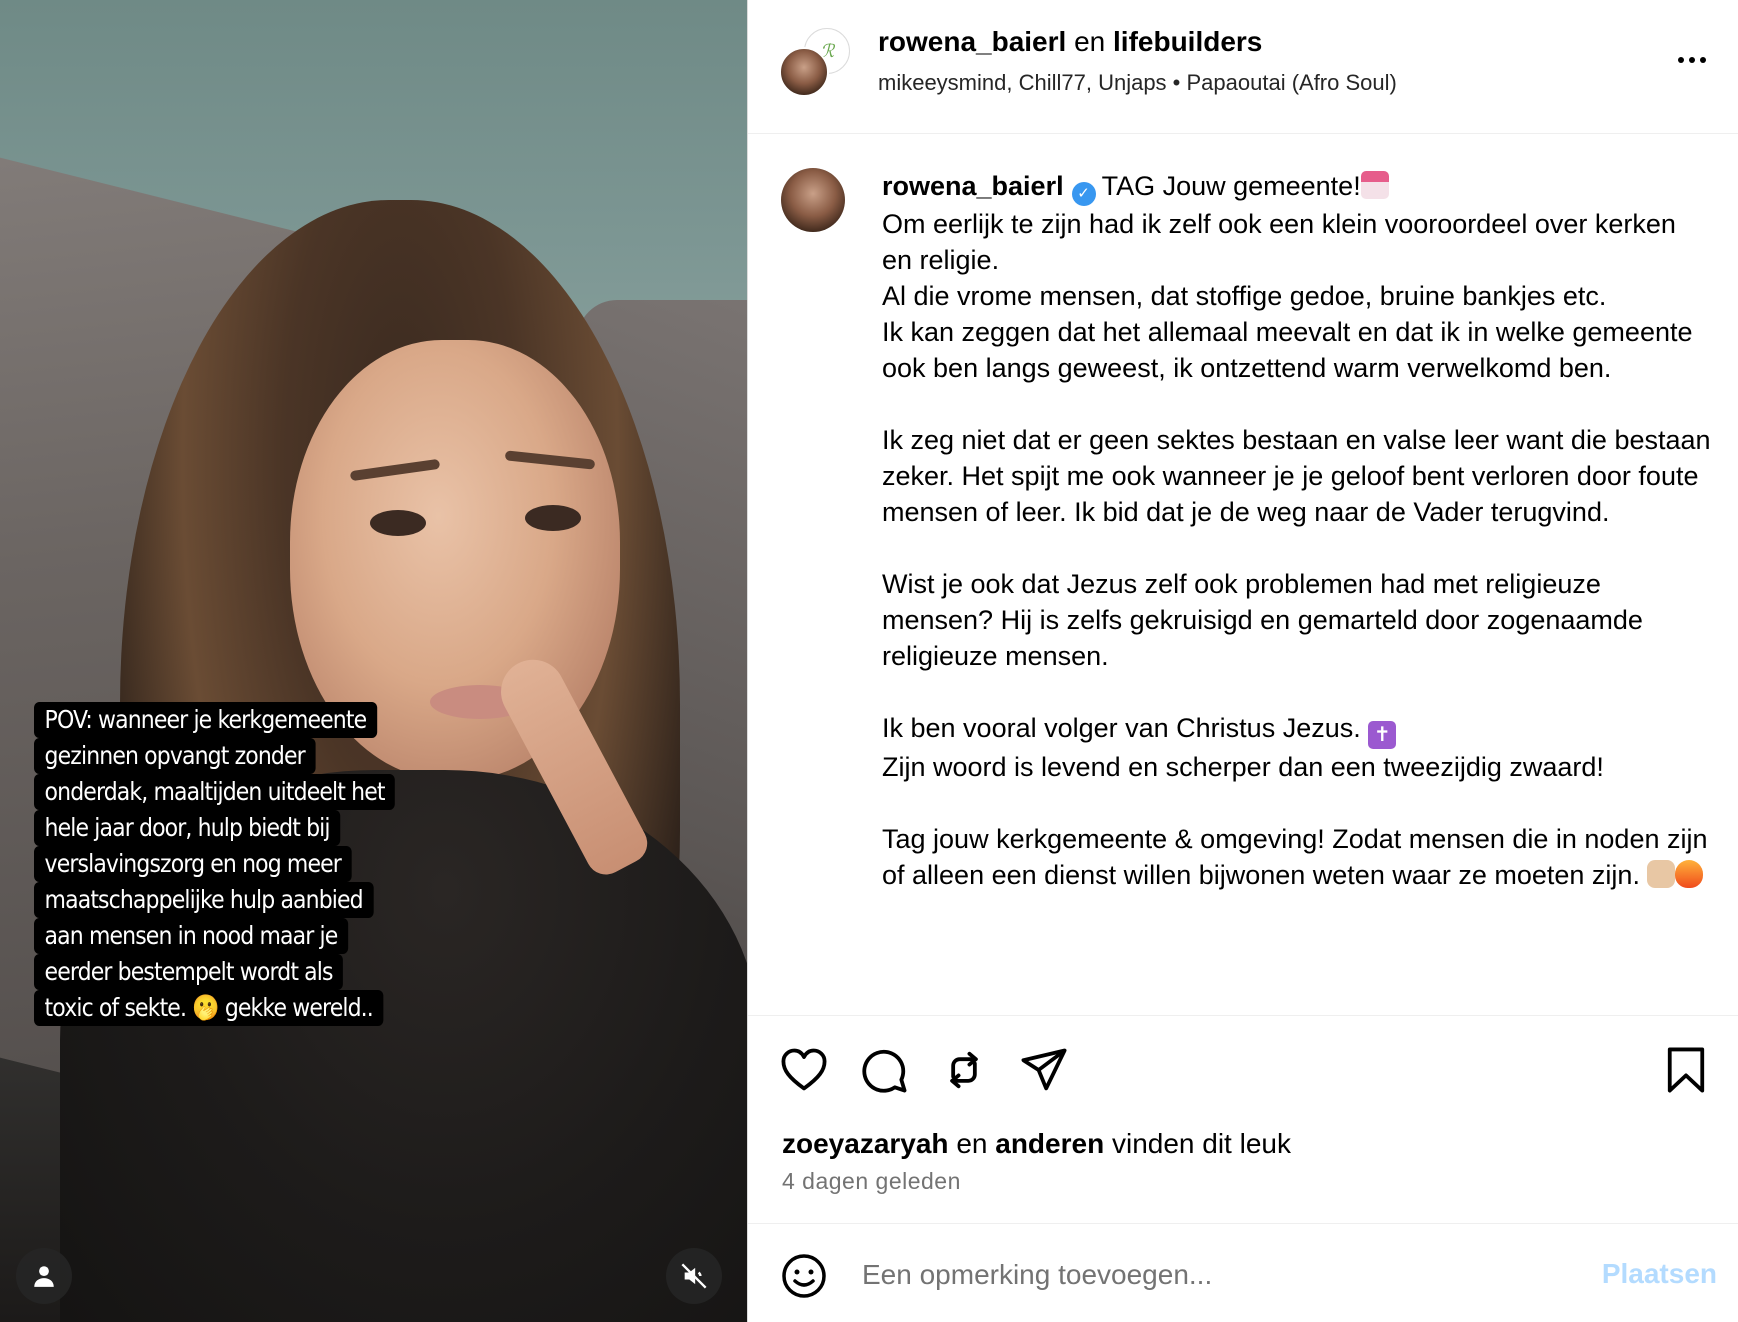 The image size is (1738, 1322). What do you see at coordinates (187, 828) in the screenshot?
I see `overlay-line: hele jaar door, hulp biedt bij` at bounding box center [187, 828].